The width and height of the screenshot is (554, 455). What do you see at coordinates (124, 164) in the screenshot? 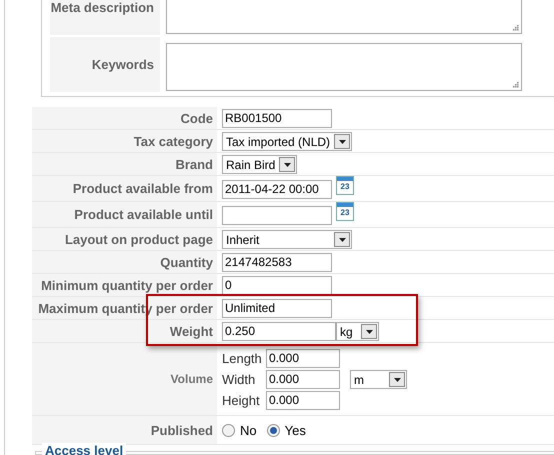
I see `field-label: Brand` at bounding box center [124, 164].